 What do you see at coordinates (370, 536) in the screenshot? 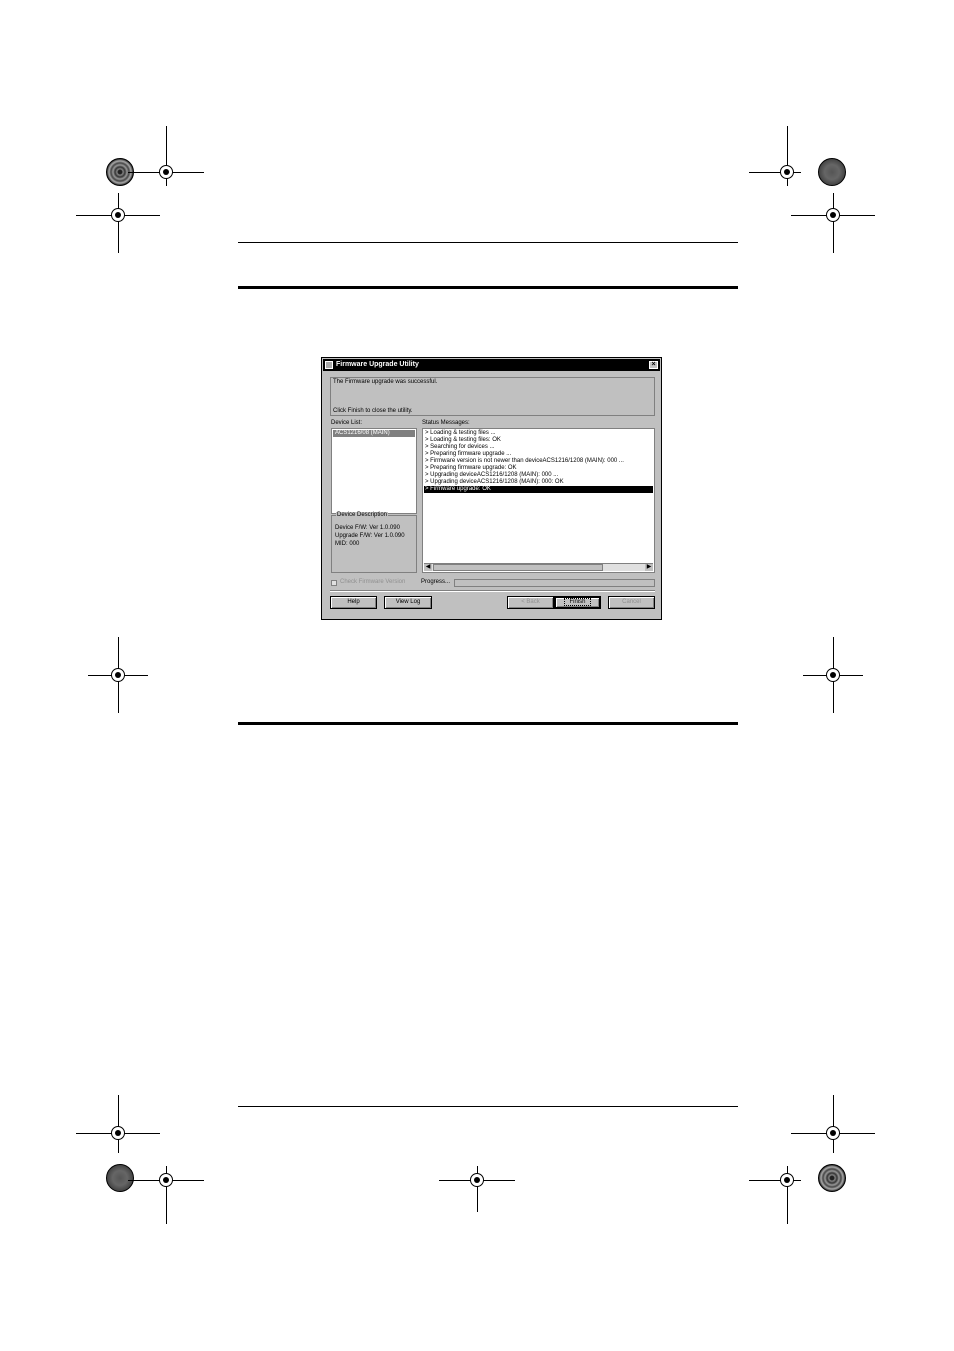
I see `upgrade-fw-version: Upgrade F/W: Ver 1.0.090` at bounding box center [370, 536].